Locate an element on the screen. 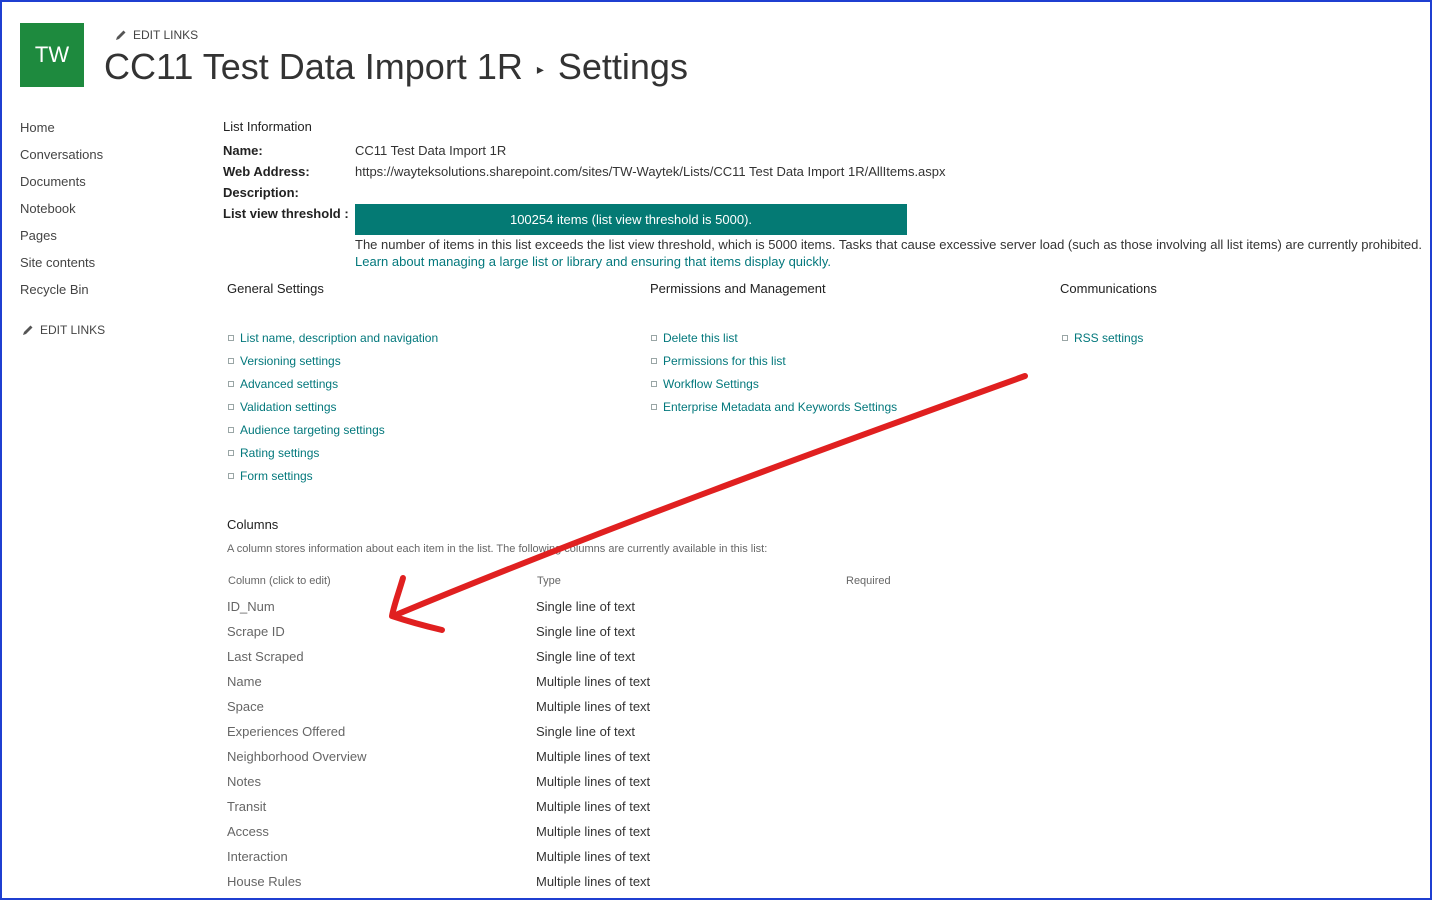  table-row: Last Scraped Single line of text is located at coordinates (577, 661).